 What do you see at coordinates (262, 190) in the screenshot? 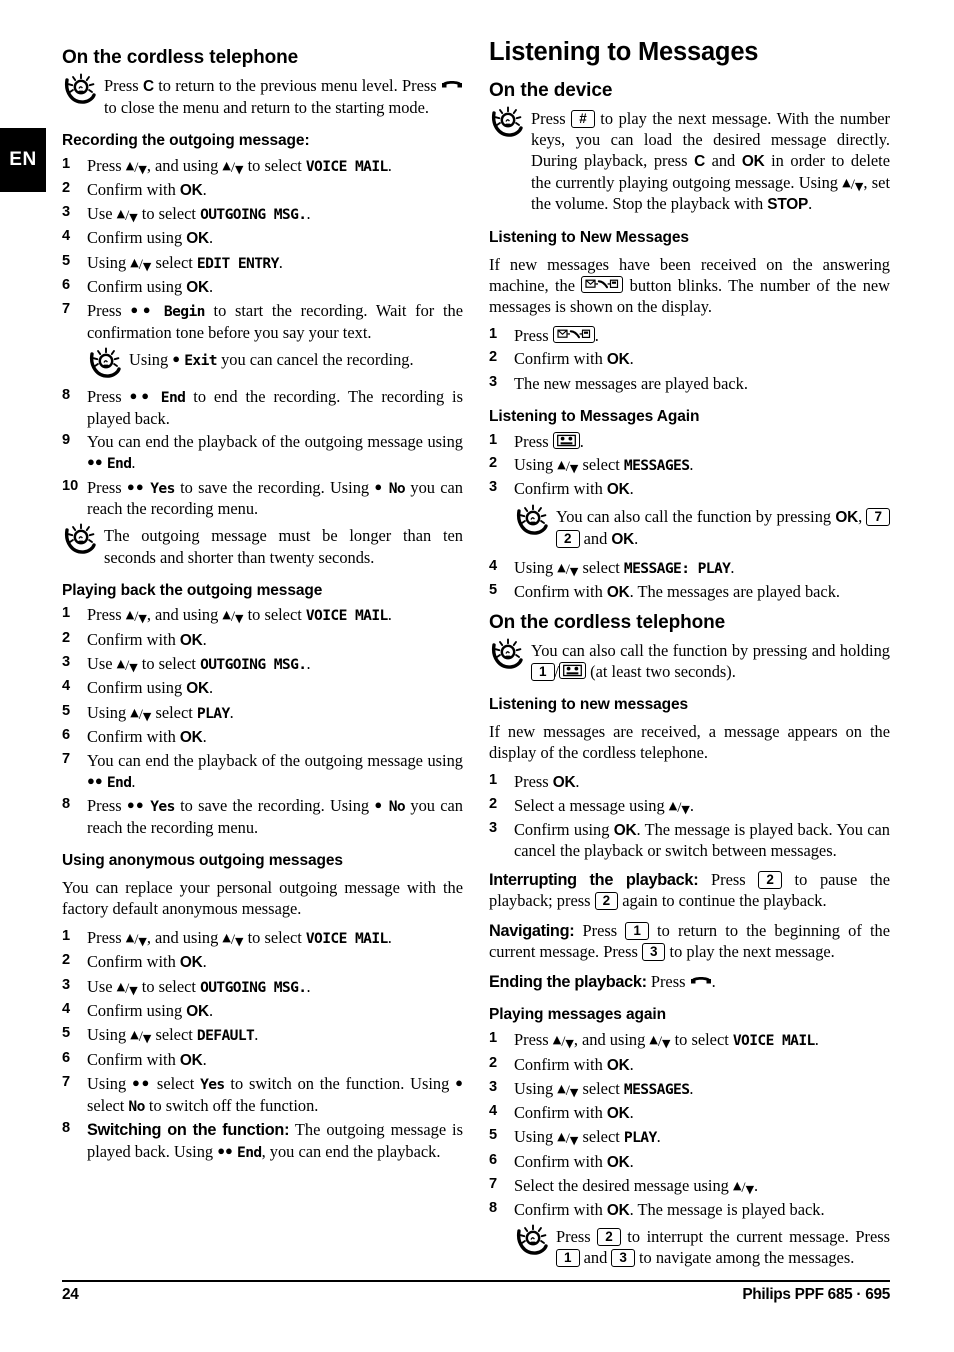
I see `list-item: 2 Confirm with OK.` at bounding box center [262, 190].